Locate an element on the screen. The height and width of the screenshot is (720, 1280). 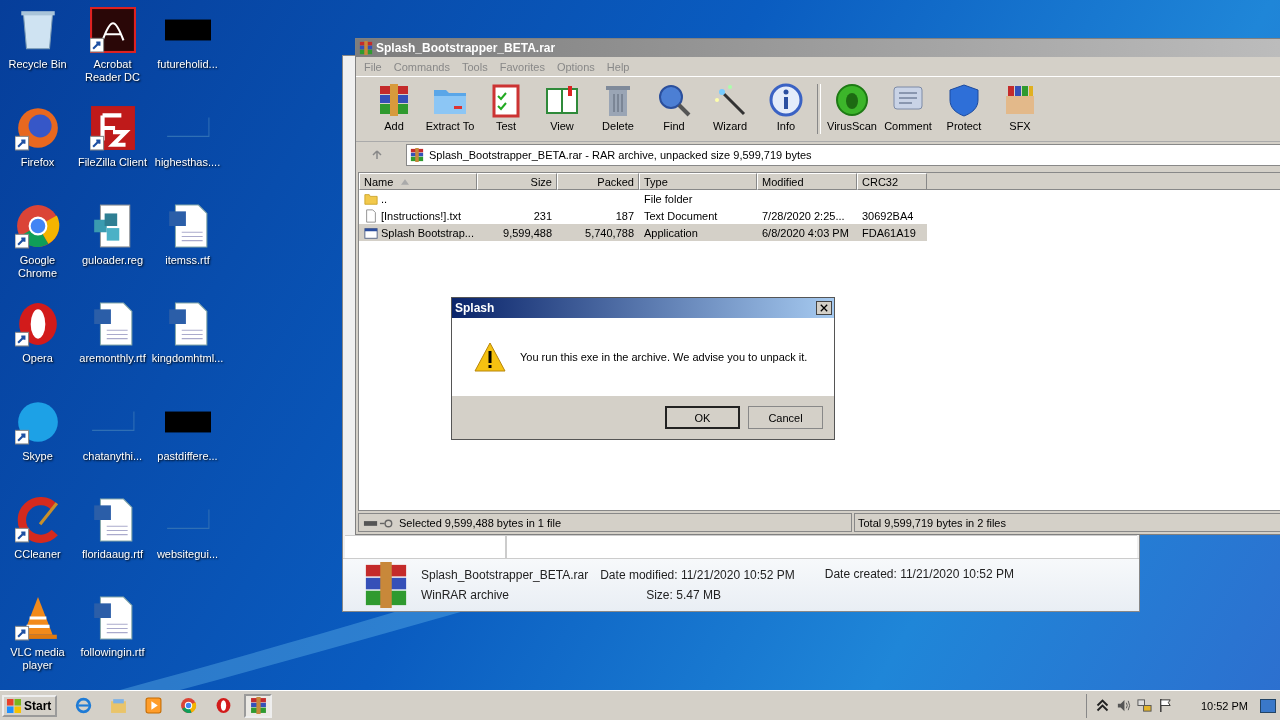
icon-label: itemss.rtf is located at coordinates (187, 260).